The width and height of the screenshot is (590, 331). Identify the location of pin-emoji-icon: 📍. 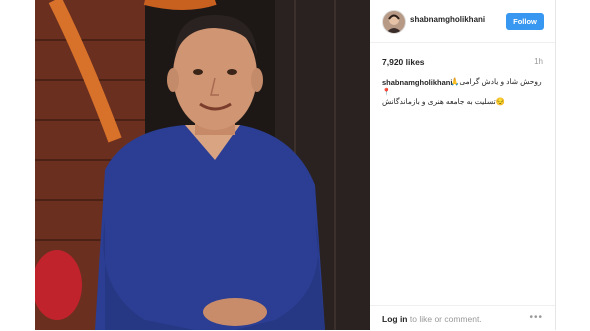
(386, 92).